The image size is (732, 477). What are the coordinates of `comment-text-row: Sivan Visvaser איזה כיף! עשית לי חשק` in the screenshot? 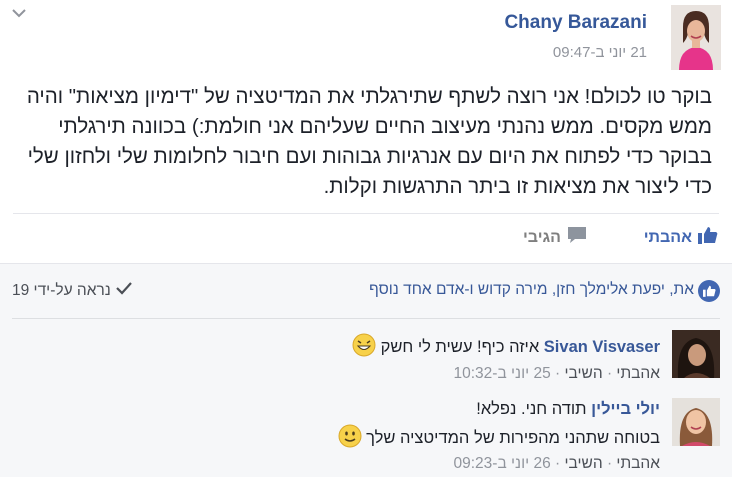 It's located at (506, 347).